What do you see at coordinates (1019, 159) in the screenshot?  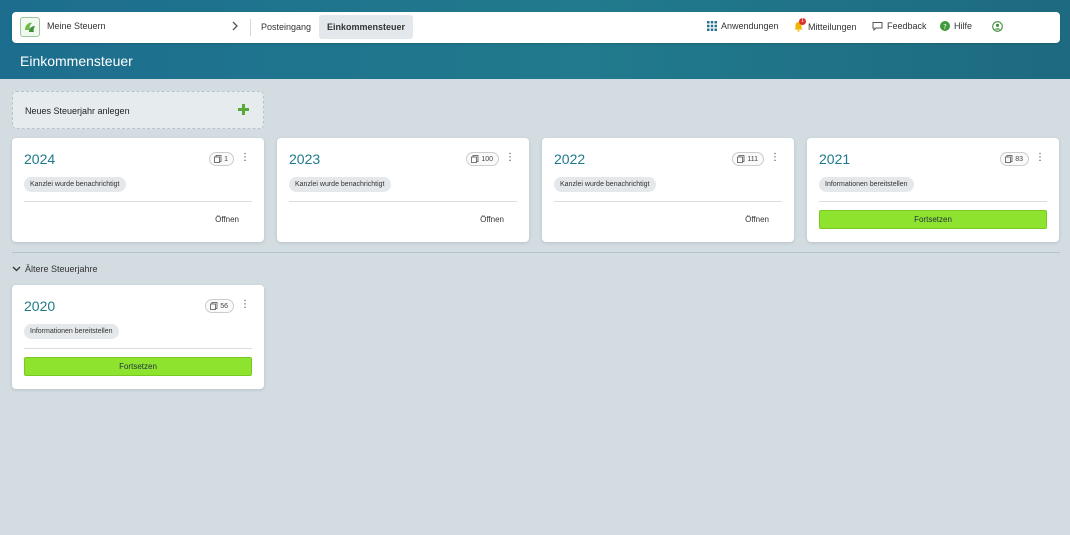 I see `document-count: 83` at bounding box center [1019, 159].